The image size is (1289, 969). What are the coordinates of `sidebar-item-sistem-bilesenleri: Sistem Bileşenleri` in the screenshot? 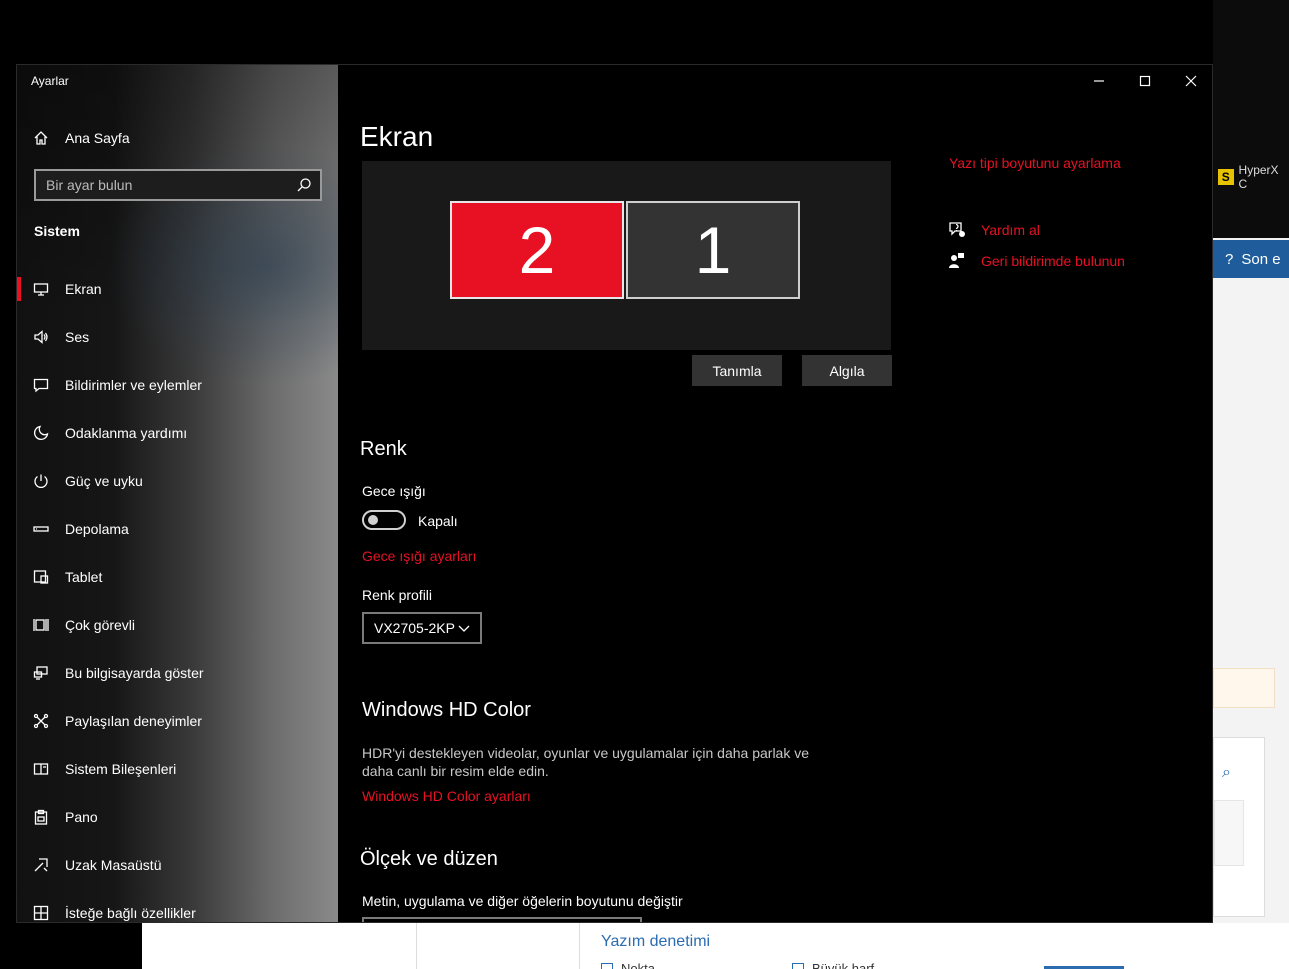 It's located at (177, 769).